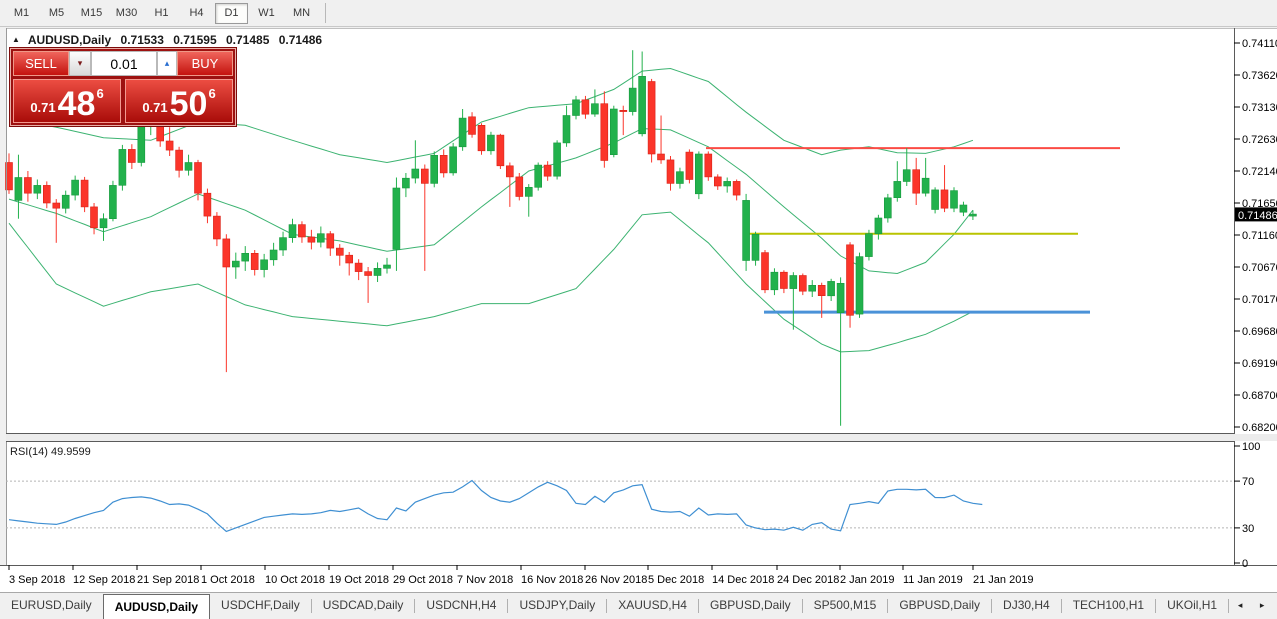 Image resolution: width=1277 pixels, height=619 pixels. What do you see at coordinates (188, 104) in the screenshot?
I see `buy-price-big-digits: 50` at bounding box center [188, 104].